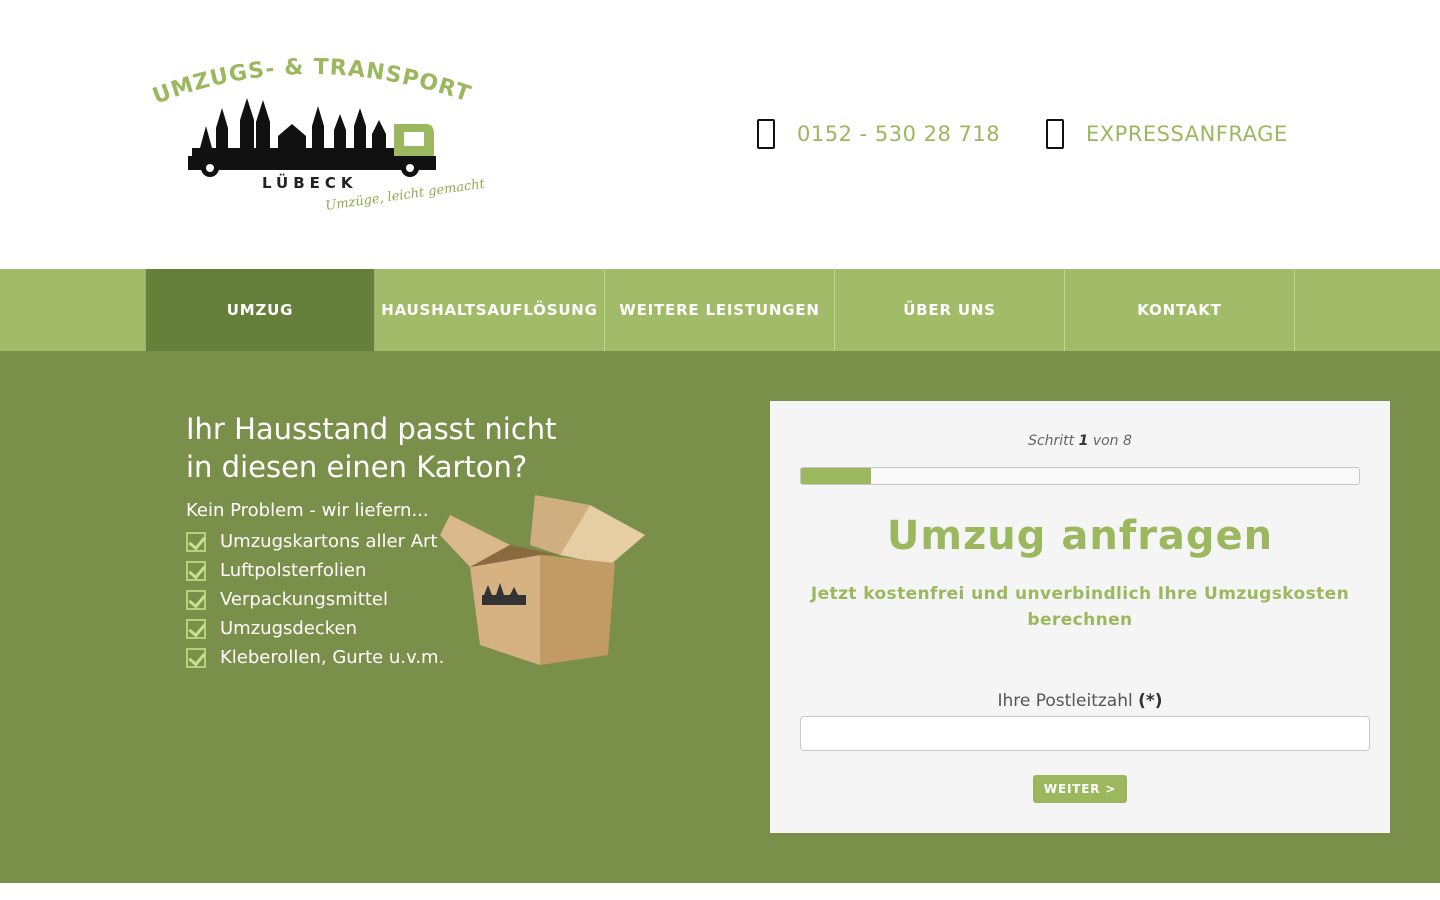  Describe the element at coordinates (1080, 701) in the screenshot. I see `zip-label: Ihre Postleitzahl (*)` at that location.